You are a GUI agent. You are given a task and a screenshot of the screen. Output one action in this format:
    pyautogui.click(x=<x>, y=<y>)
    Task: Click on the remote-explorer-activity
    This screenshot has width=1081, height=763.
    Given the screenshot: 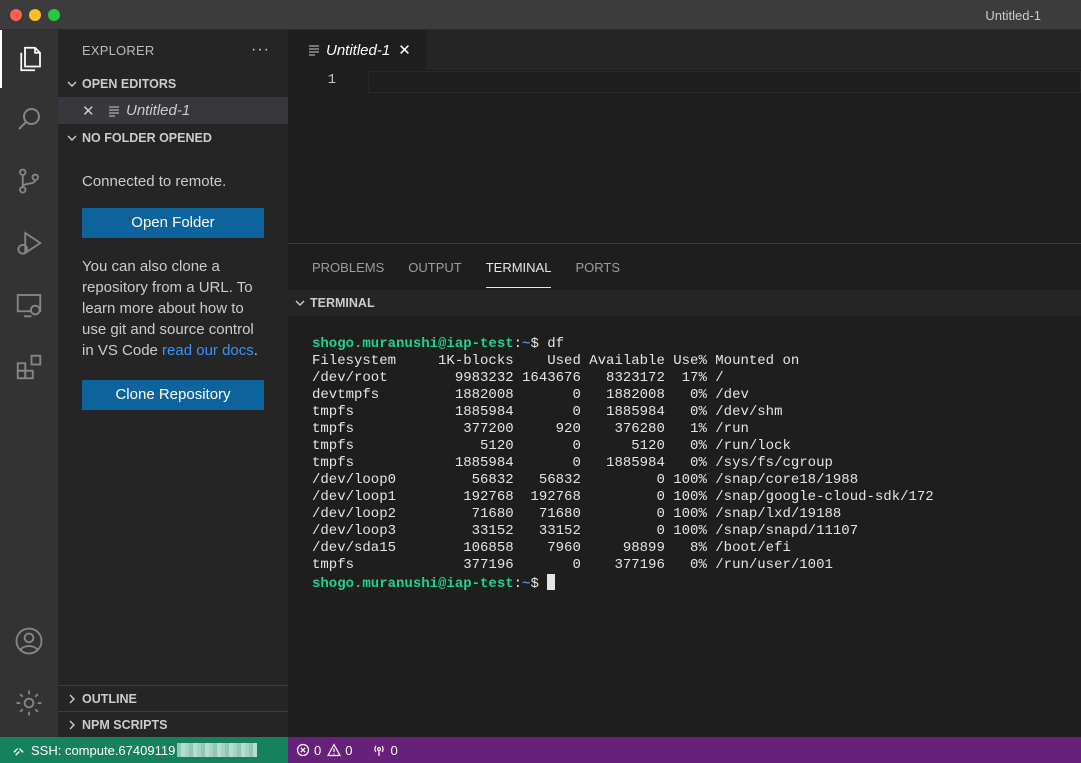 What is the action you would take?
    pyautogui.click(x=29, y=305)
    